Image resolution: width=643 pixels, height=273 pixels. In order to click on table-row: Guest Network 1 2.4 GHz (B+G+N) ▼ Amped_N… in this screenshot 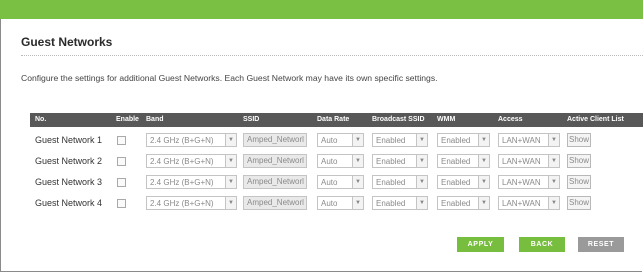, I will do `click(336, 140)`.